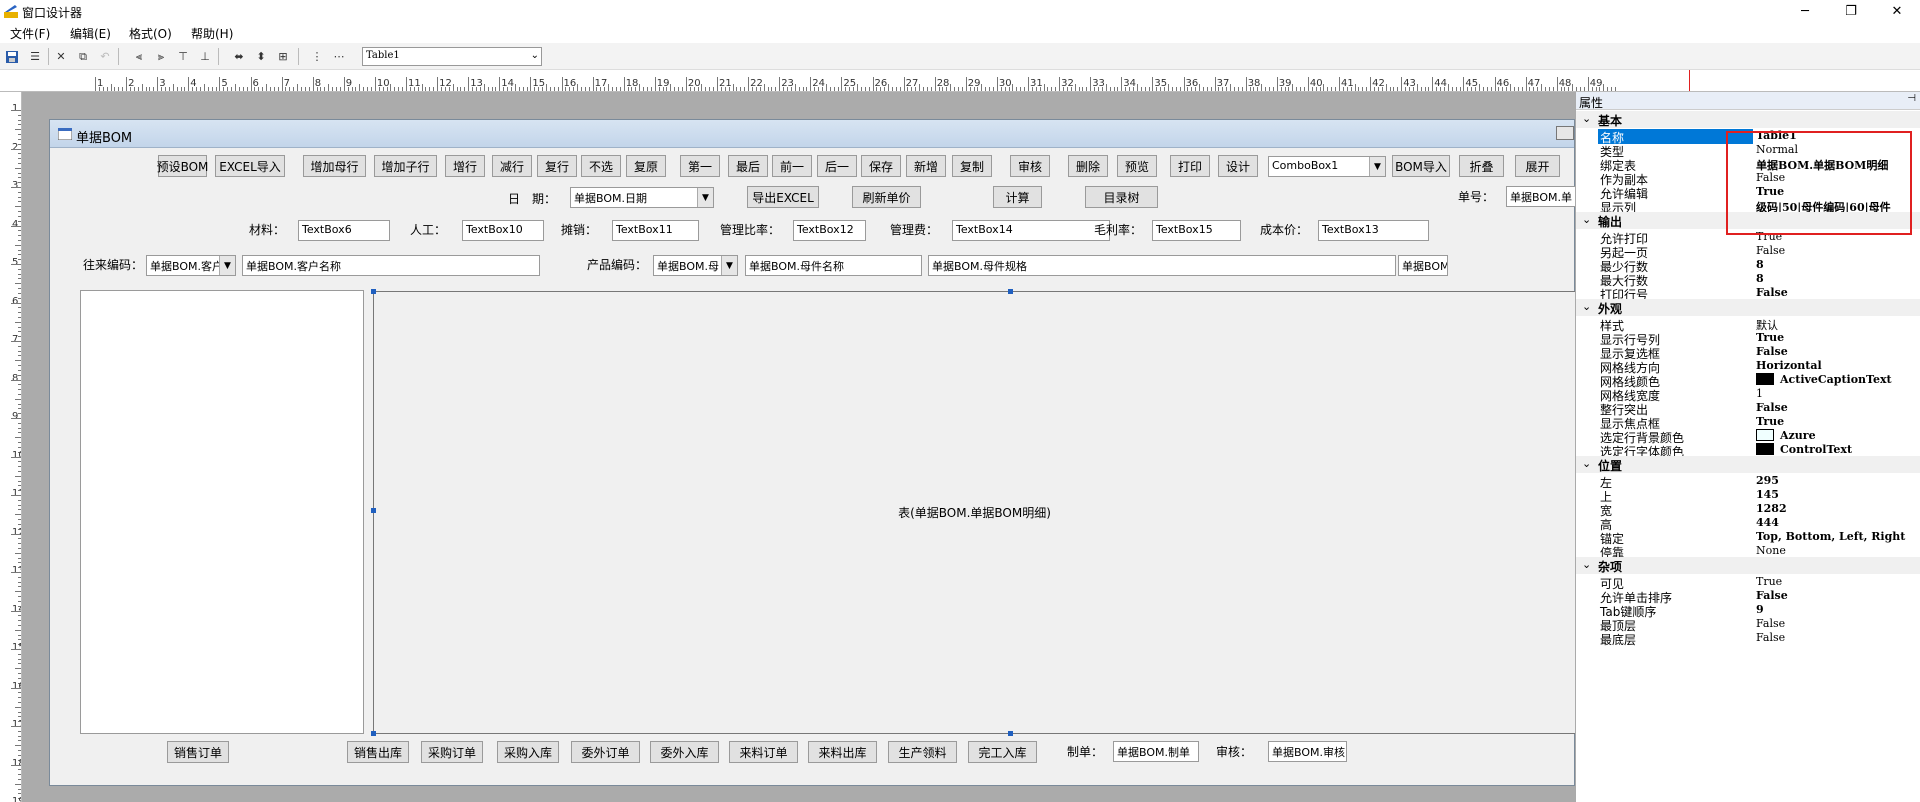  Describe the element at coordinates (1838, 522) in the screenshot. I see `property-value: 444` at that location.